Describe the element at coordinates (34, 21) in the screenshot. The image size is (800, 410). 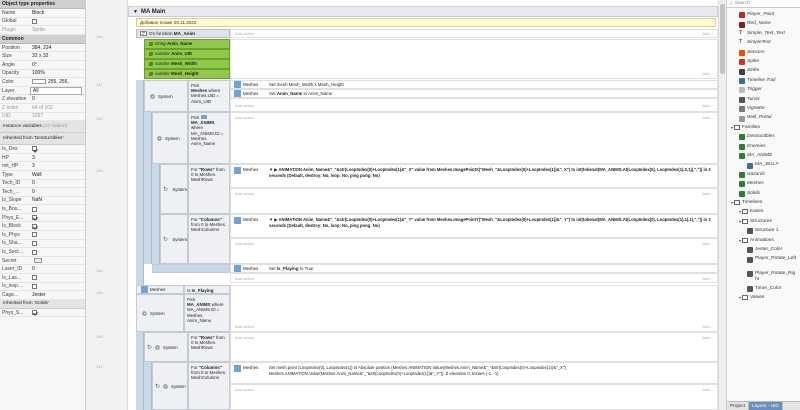
I see `global-checkbox` at that location.